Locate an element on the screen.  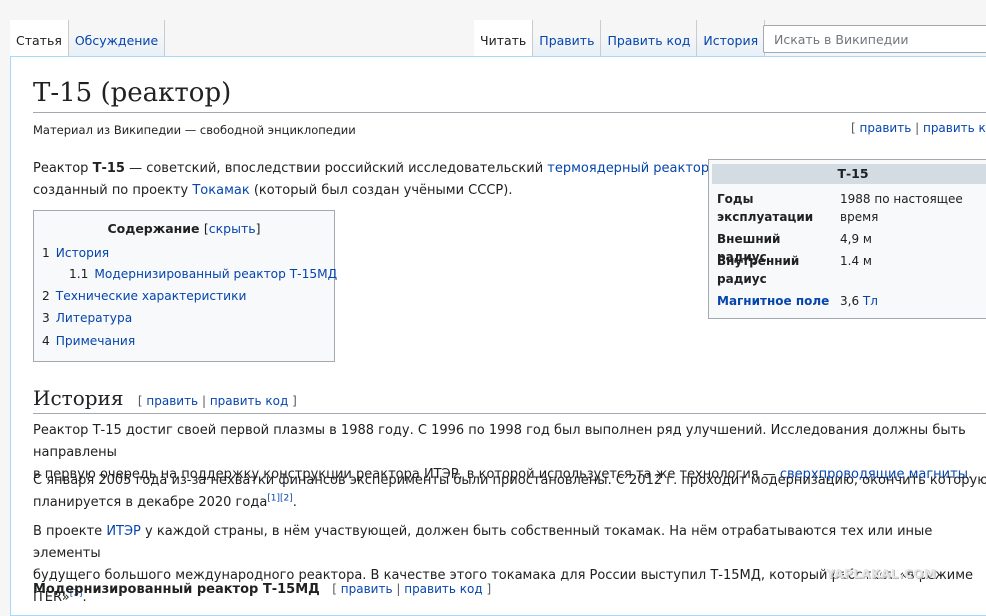
view-tabs: Читать Править Править код История is located at coordinates (620, 38).